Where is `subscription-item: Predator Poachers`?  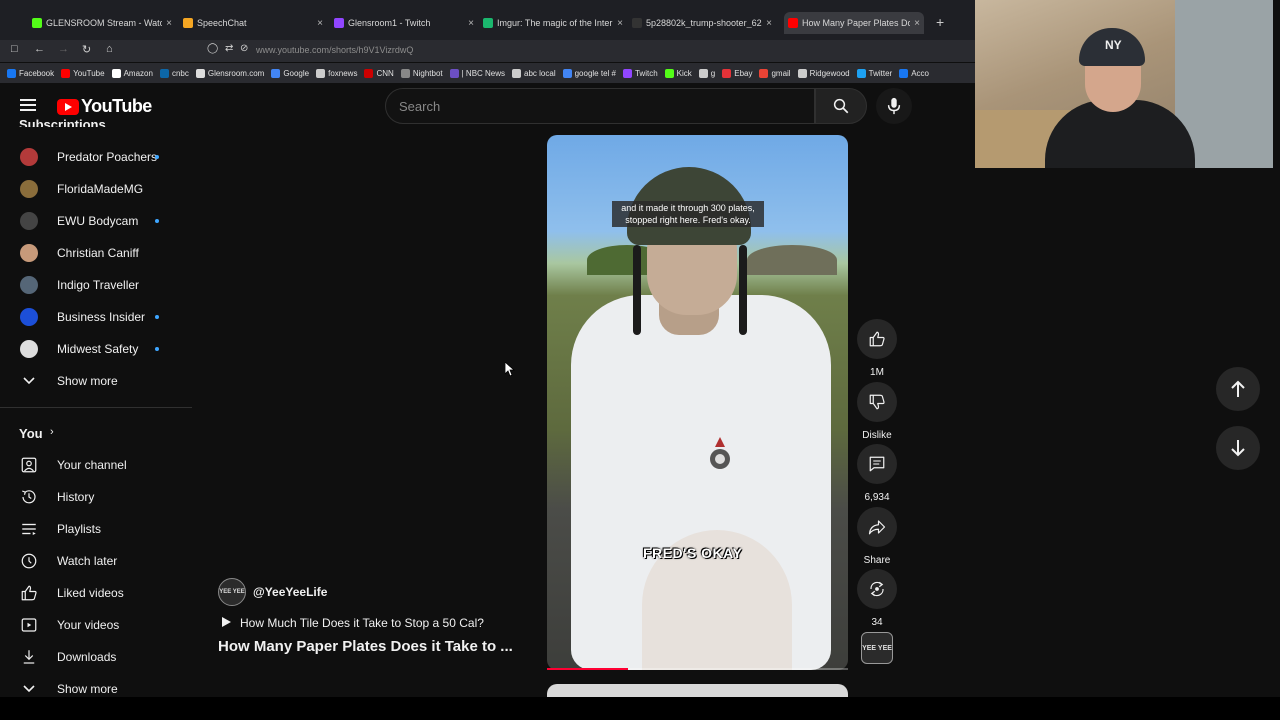
subscription-item: Predator Poachers is located at coordinates (96, 157).